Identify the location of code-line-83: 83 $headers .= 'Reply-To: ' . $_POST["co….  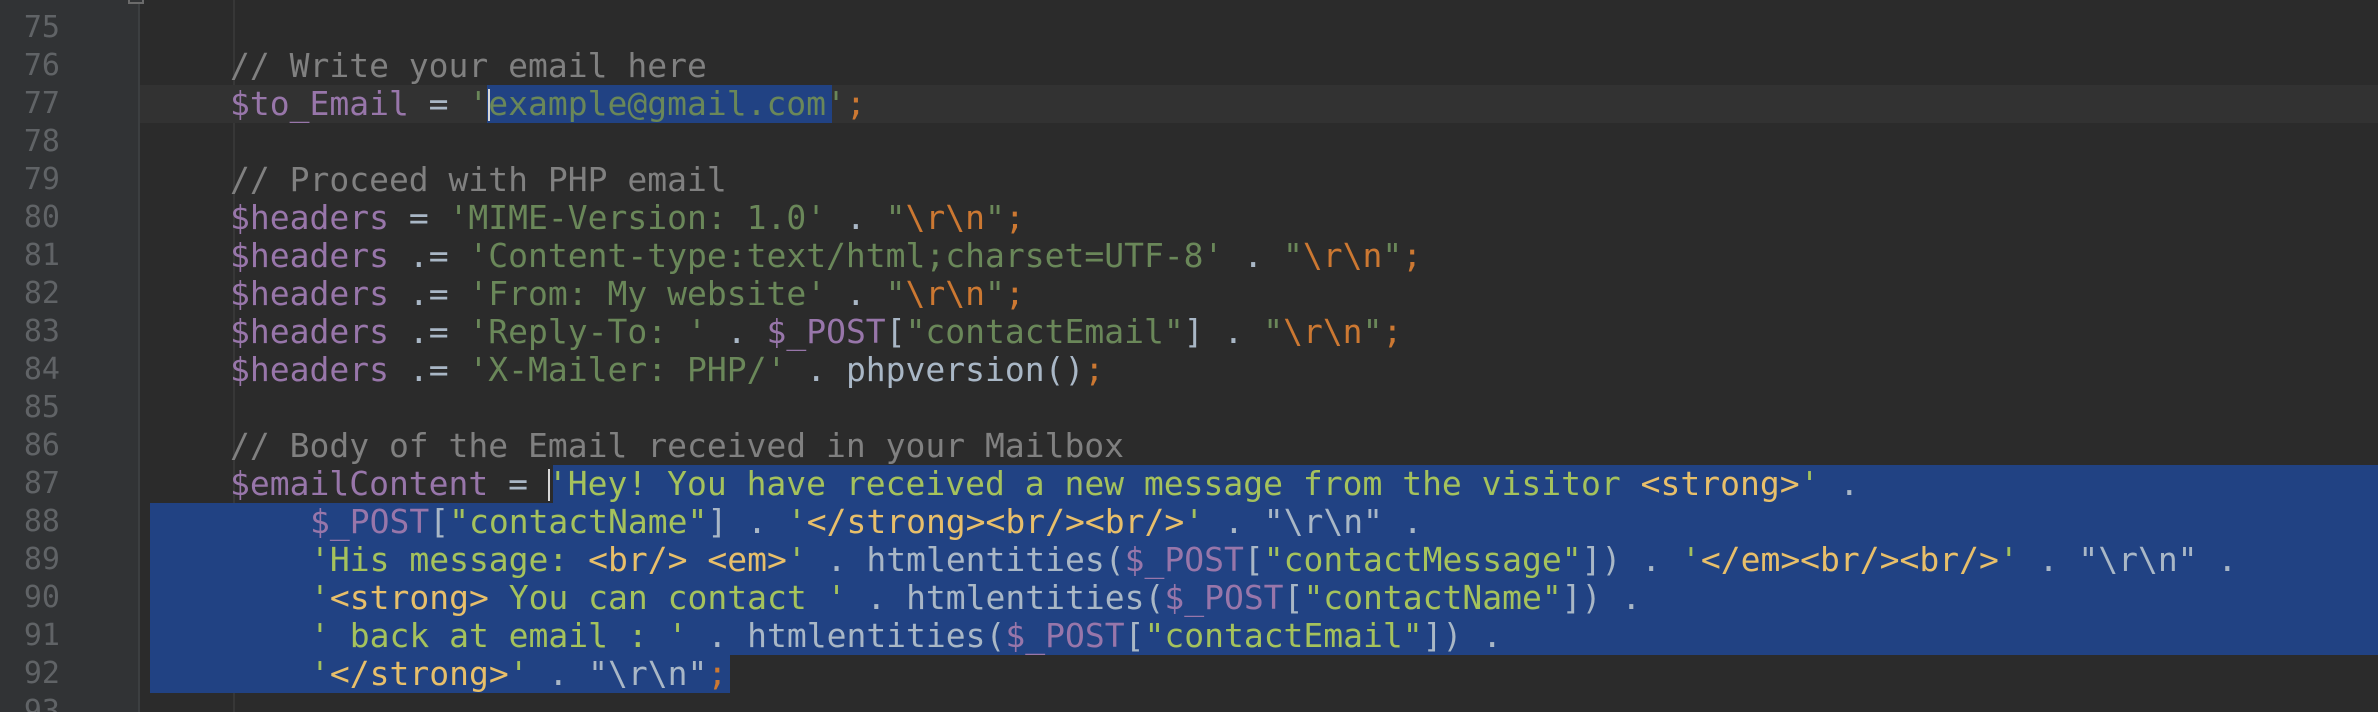
(1189, 332).